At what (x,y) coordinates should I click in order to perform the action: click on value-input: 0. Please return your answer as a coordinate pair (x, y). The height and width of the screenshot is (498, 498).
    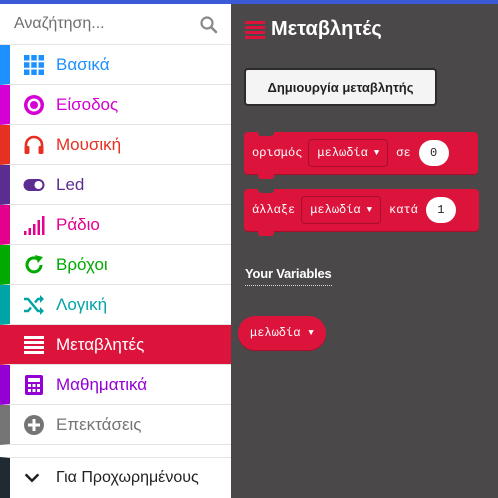
    Looking at the image, I should click on (433, 153).